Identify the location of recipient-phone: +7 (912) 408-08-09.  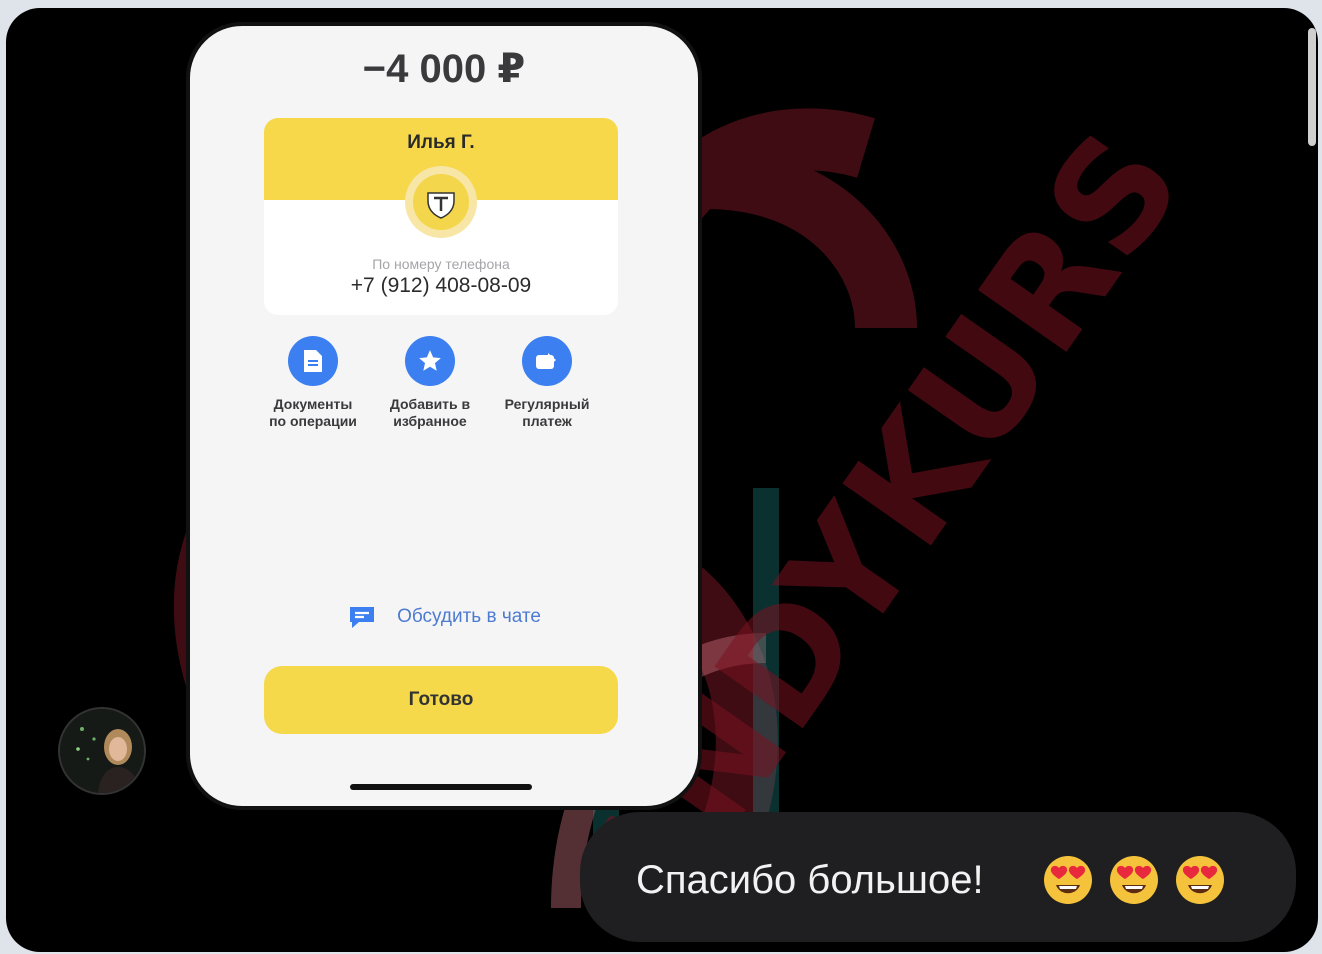
(441, 285).